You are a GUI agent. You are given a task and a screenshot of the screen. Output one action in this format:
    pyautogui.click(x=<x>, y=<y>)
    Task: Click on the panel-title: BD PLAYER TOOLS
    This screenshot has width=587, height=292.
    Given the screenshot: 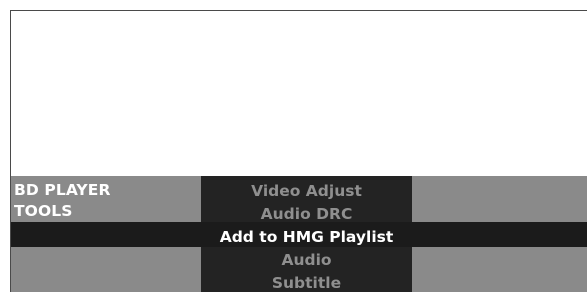 What is the action you would take?
    pyautogui.click(x=62, y=201)
    